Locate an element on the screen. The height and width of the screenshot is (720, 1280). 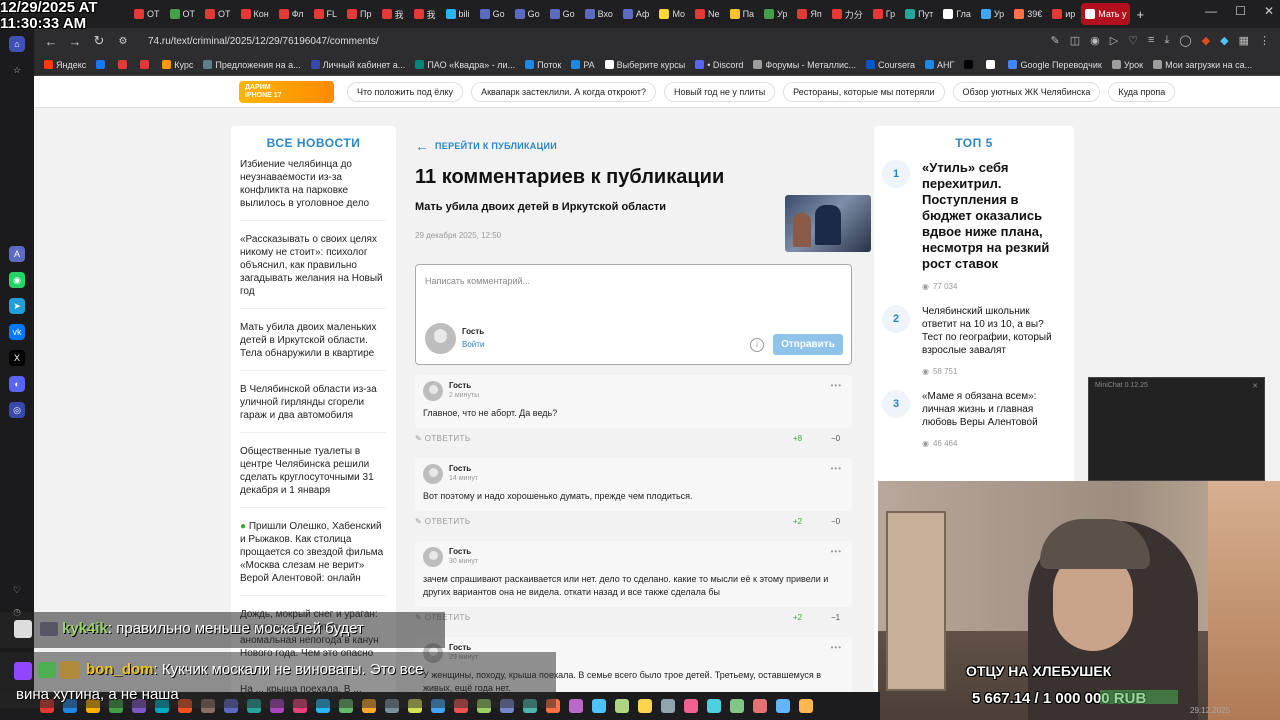
downvote-count: −1 is located at coordinates (835, 617).